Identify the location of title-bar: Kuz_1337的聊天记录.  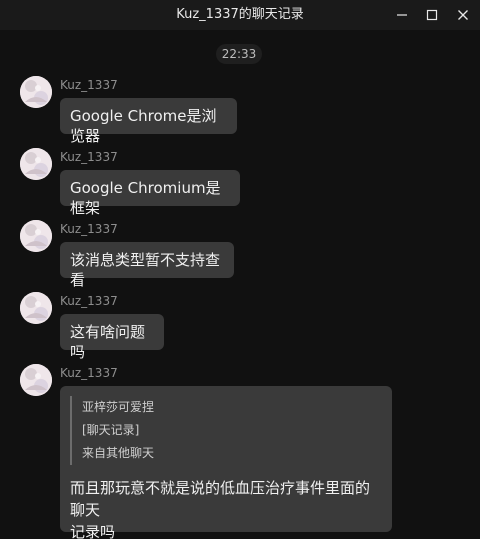
(240, 15).